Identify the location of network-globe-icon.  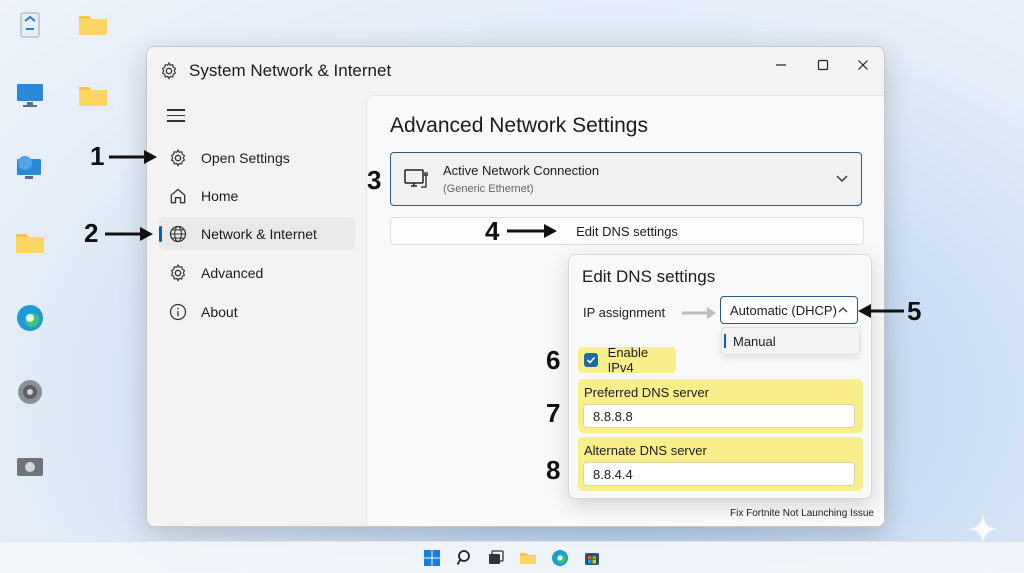
(30, 168).